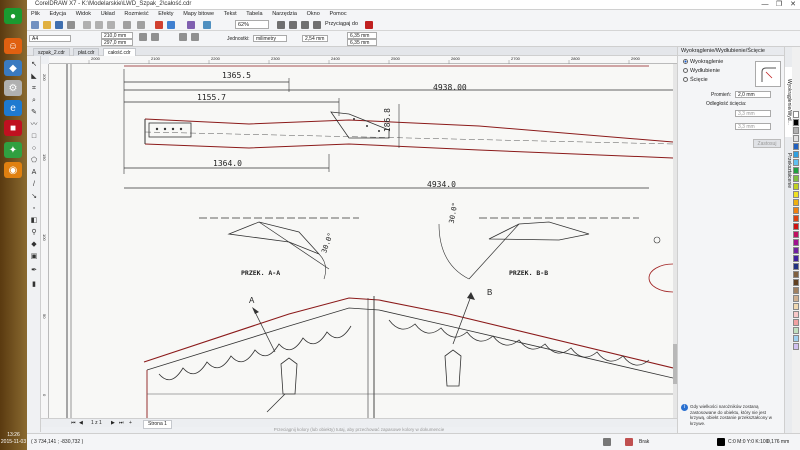 This screenshot has height=450, width=800. What do you see at coordinates (59, 25) in the screenshot?
I see `save-icon` at bounding box center [59, 25].